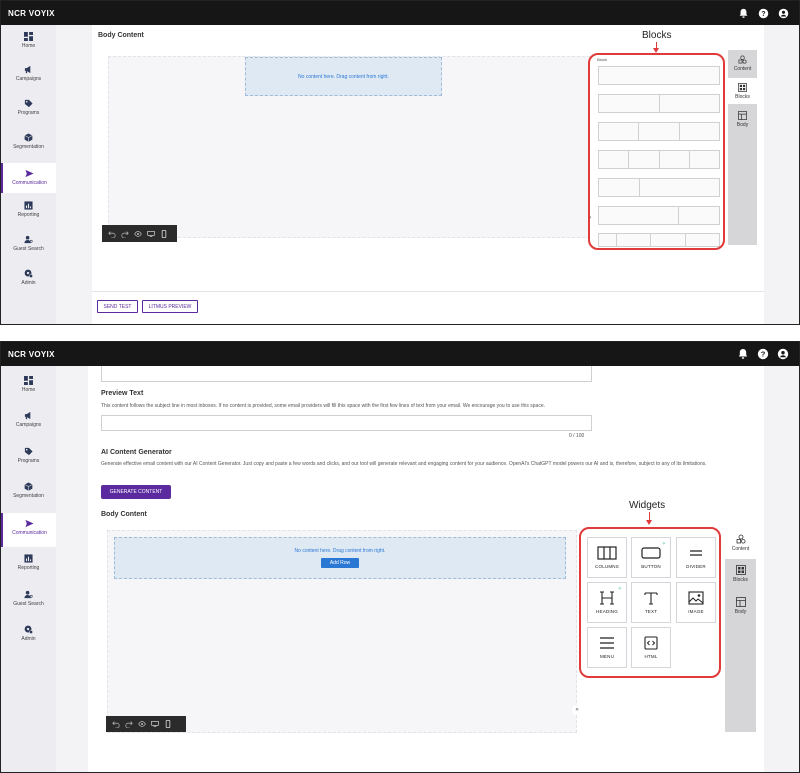 The width and height of the screenshot is (800, 773). I want to click on blocks-annotation-box, so click(656, 151).